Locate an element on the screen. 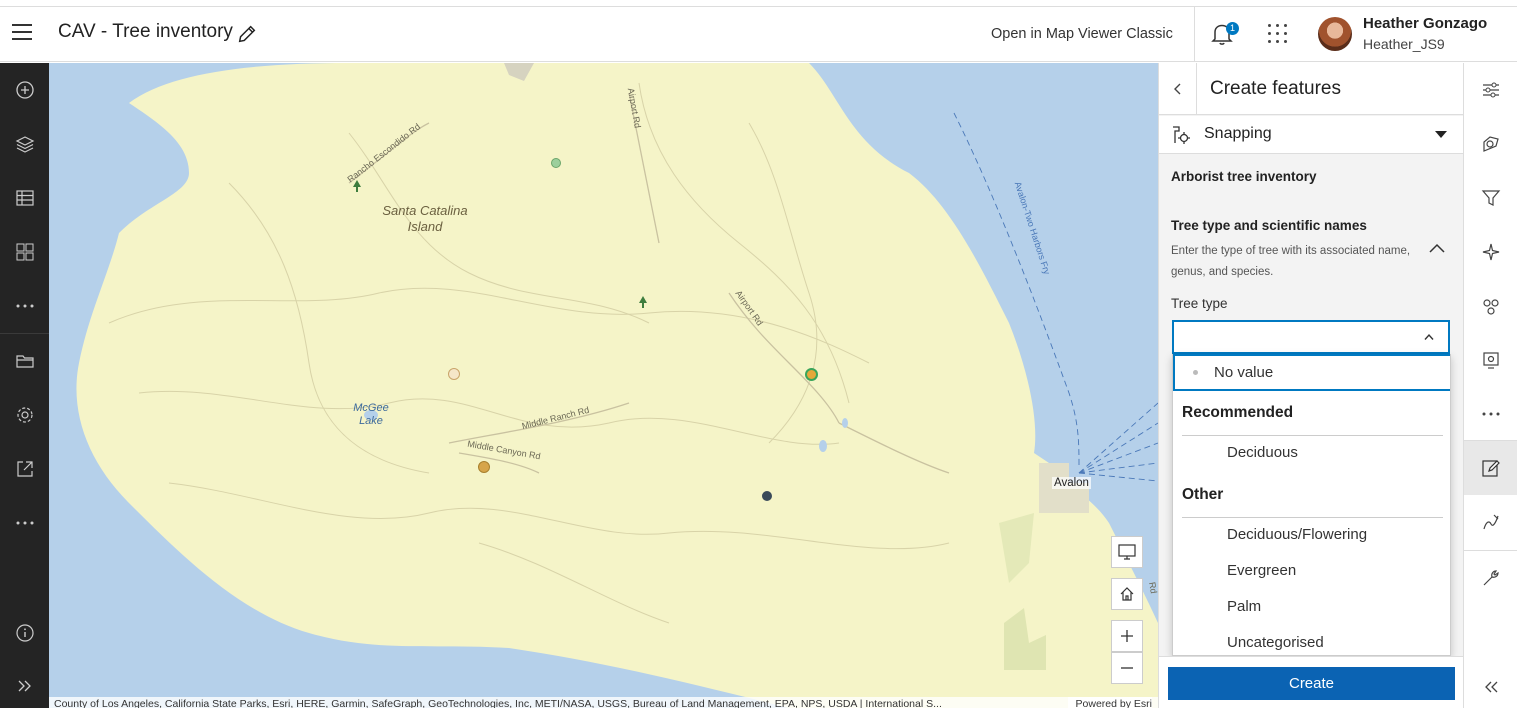  menu-icon is located at coordinates (22, 33).